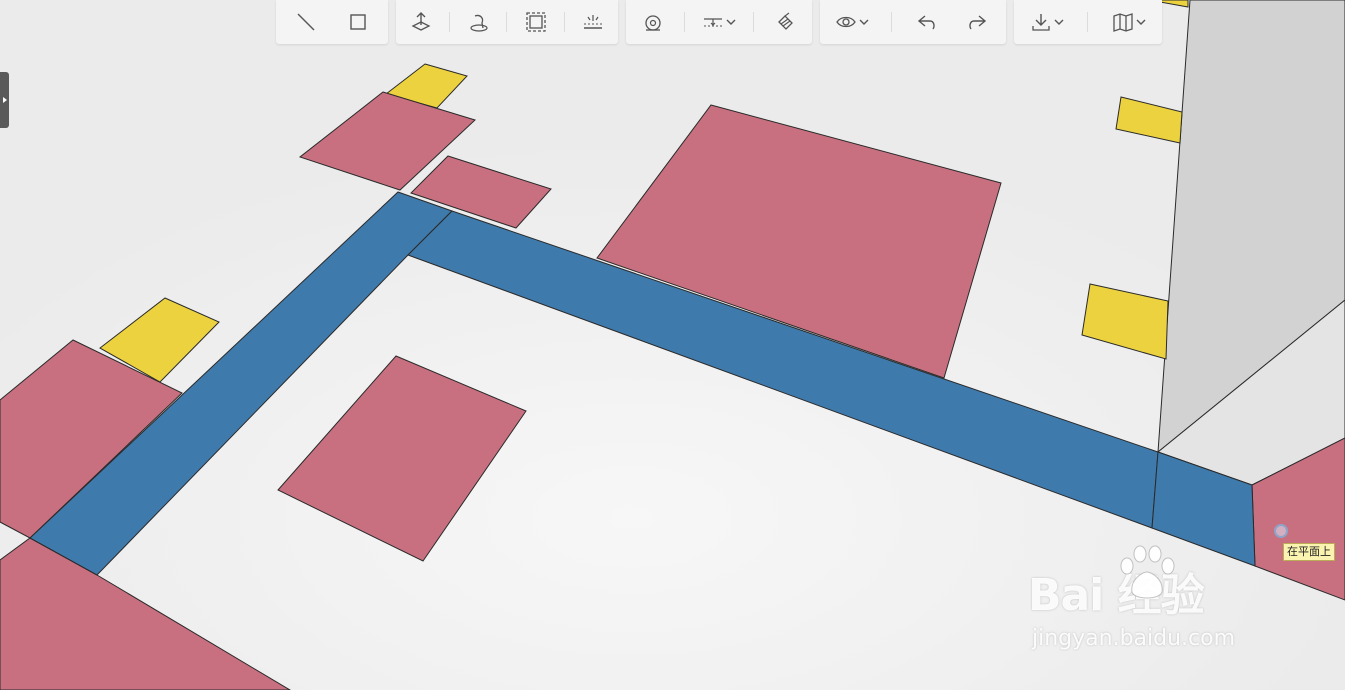  I want to click on export-dropdown-button, so click(1047, 22).